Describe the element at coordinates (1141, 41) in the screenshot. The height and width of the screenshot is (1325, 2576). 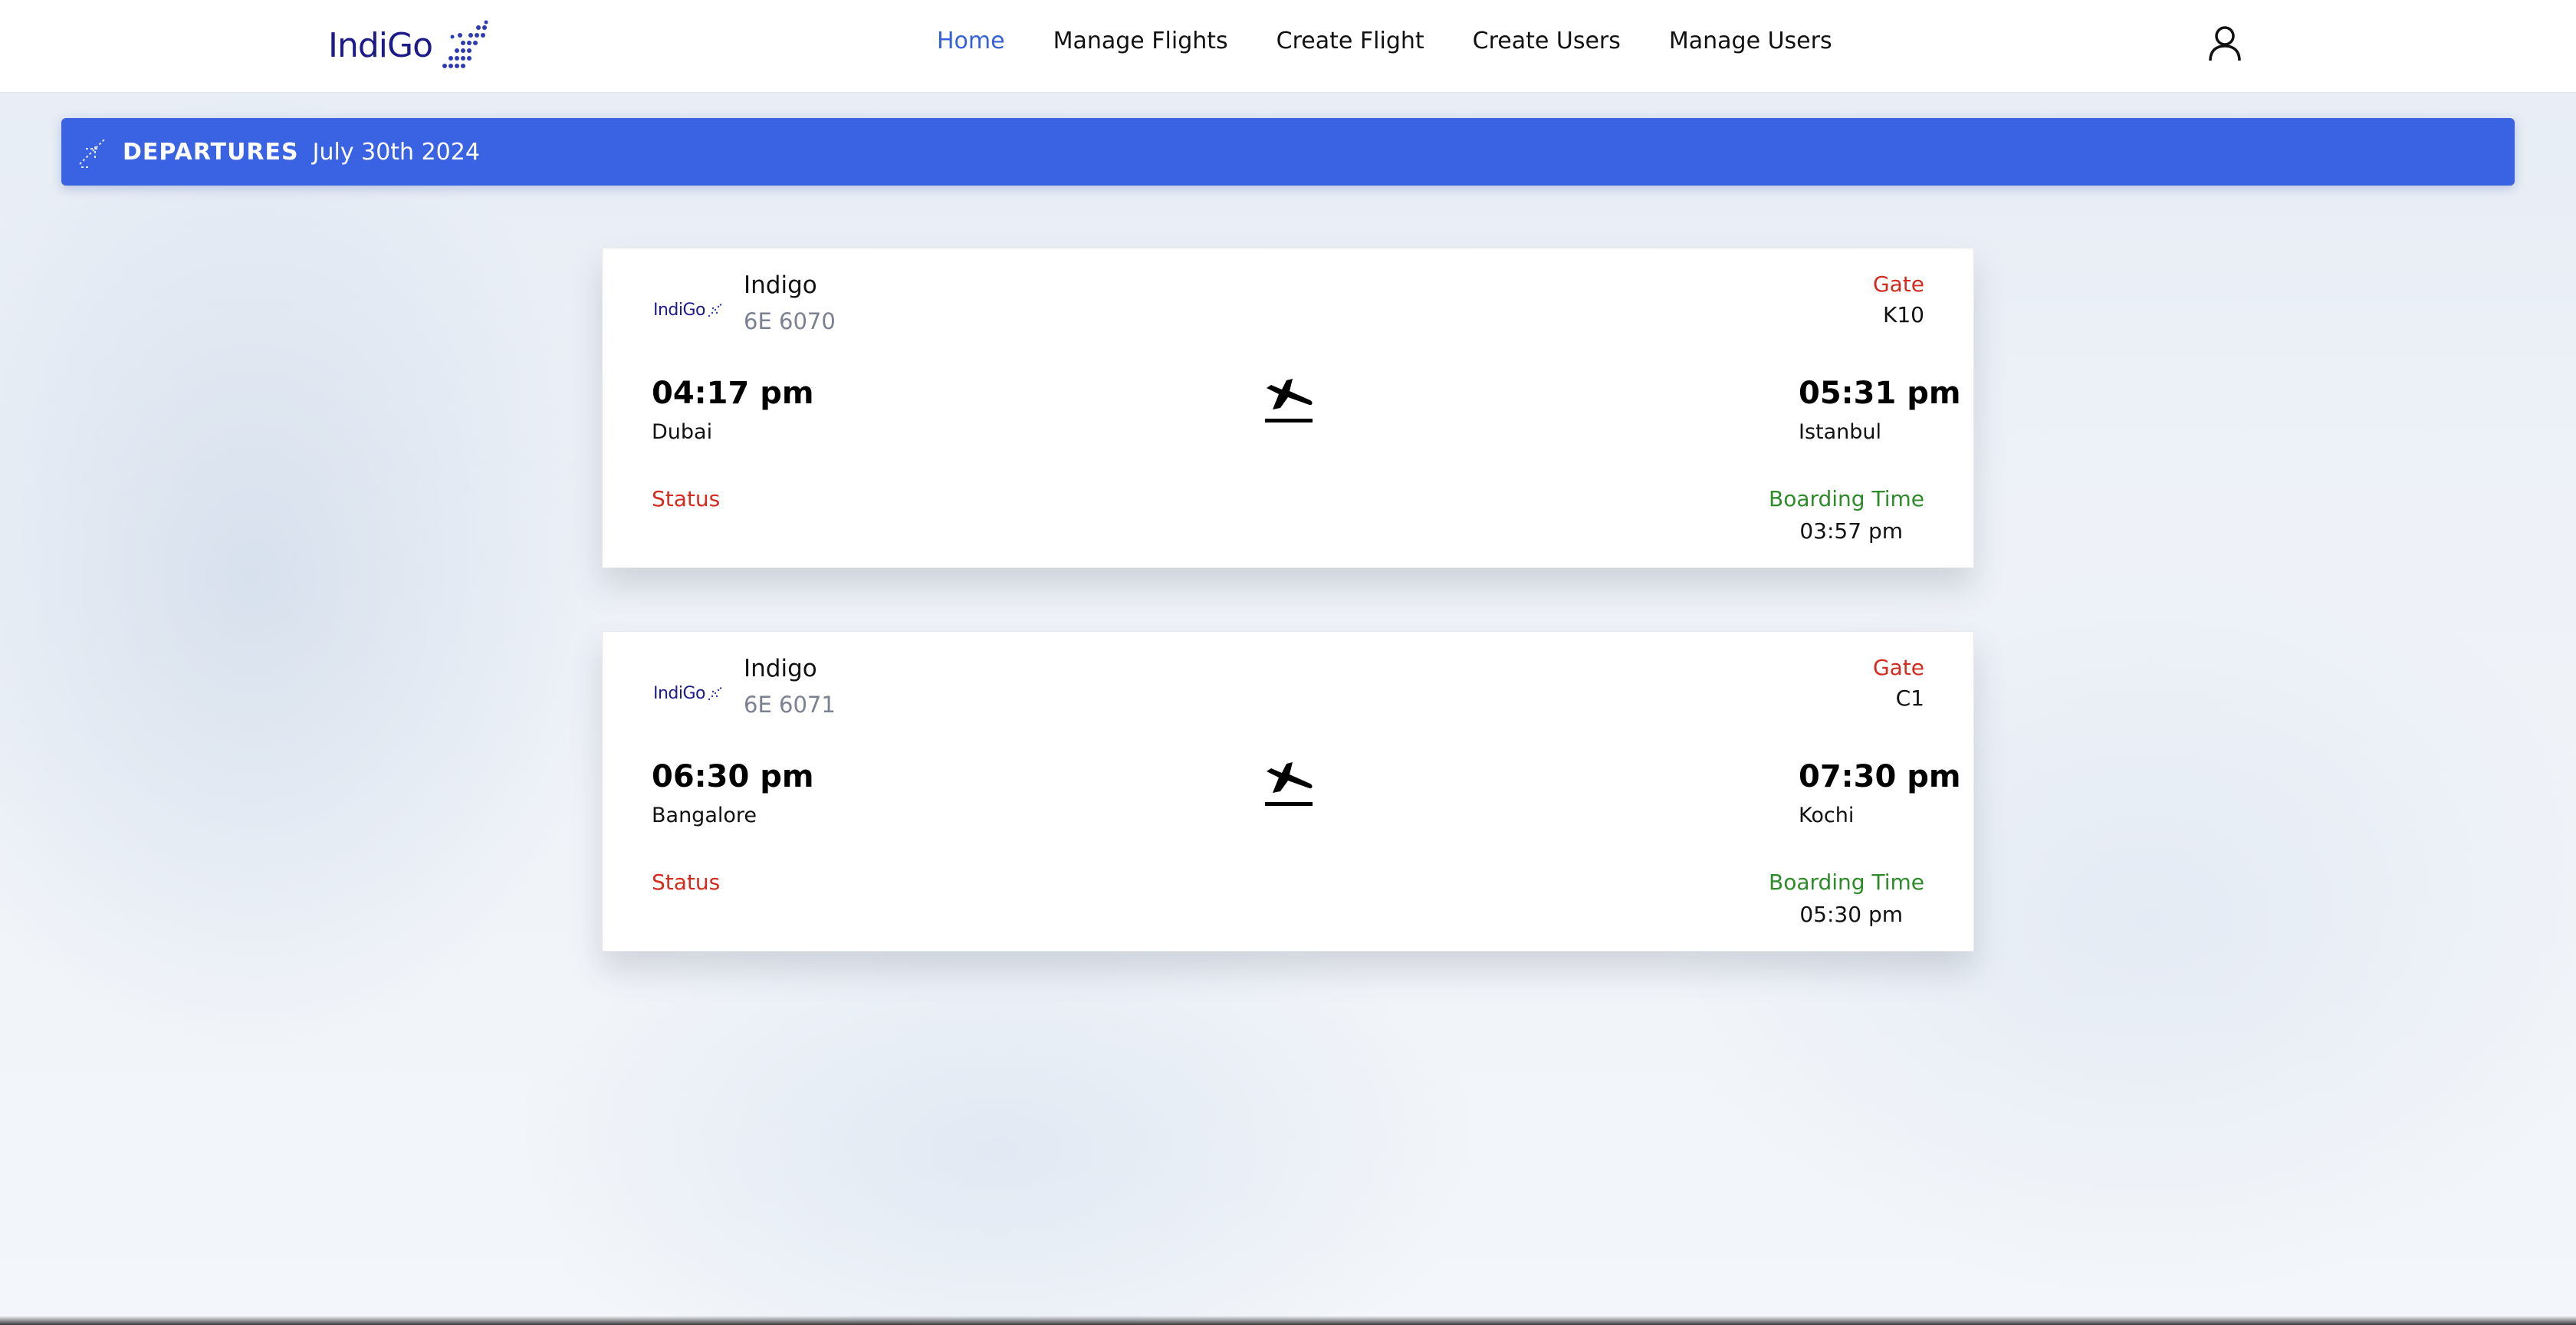
I see `nav-link-manage-flights: Manage Flights` at that location.